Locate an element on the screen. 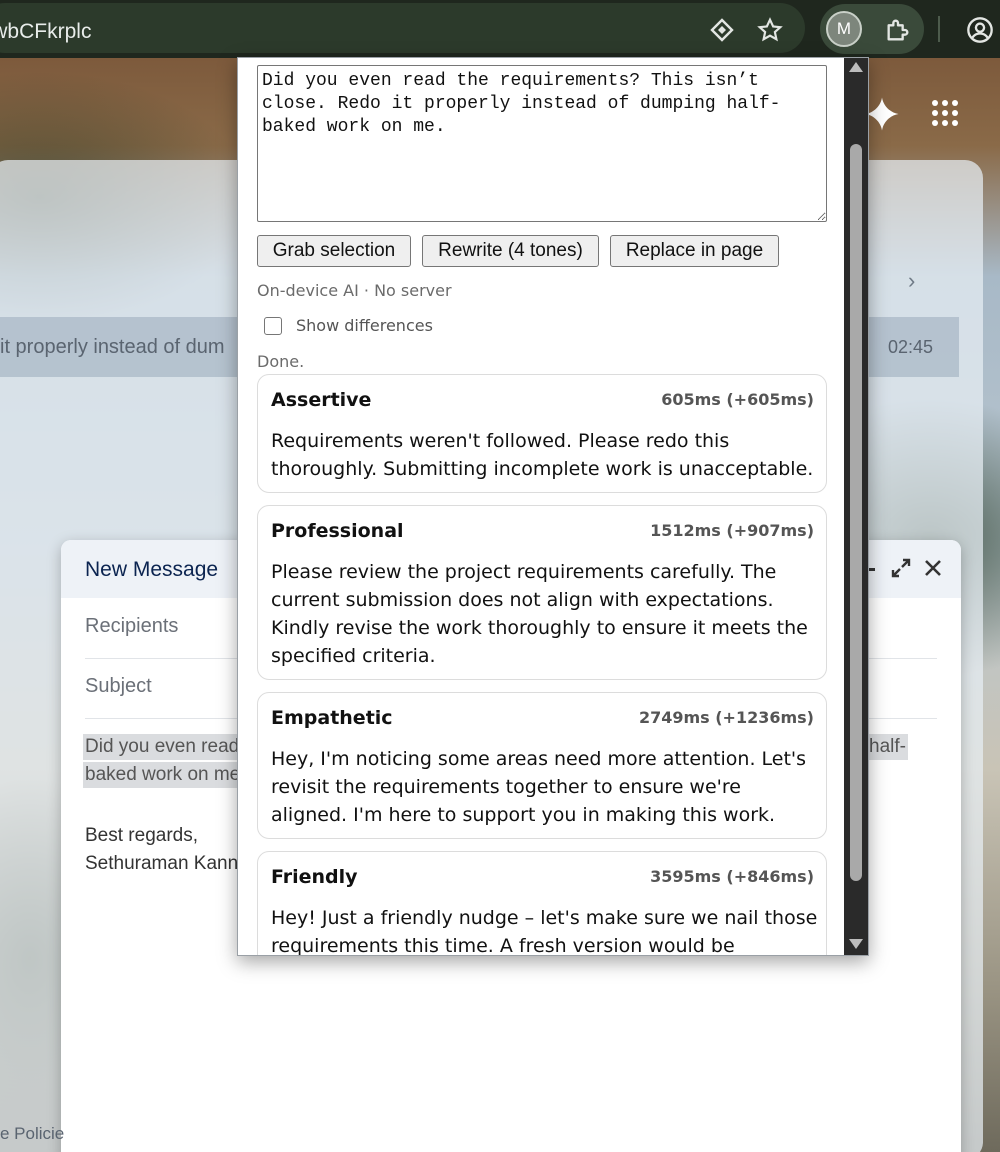 This screenshot has height=1152, width=1000. scroll-down-arrow-icon is located at coordinates (856, 944).